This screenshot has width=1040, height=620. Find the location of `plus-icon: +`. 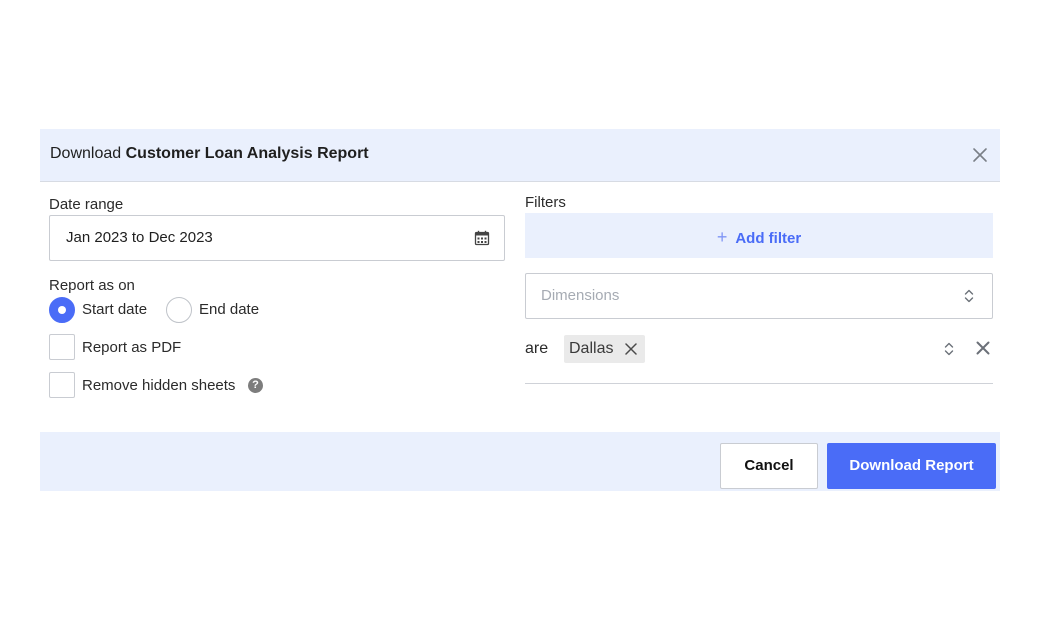

plus-icon: + is located at coordinates (722, 237).